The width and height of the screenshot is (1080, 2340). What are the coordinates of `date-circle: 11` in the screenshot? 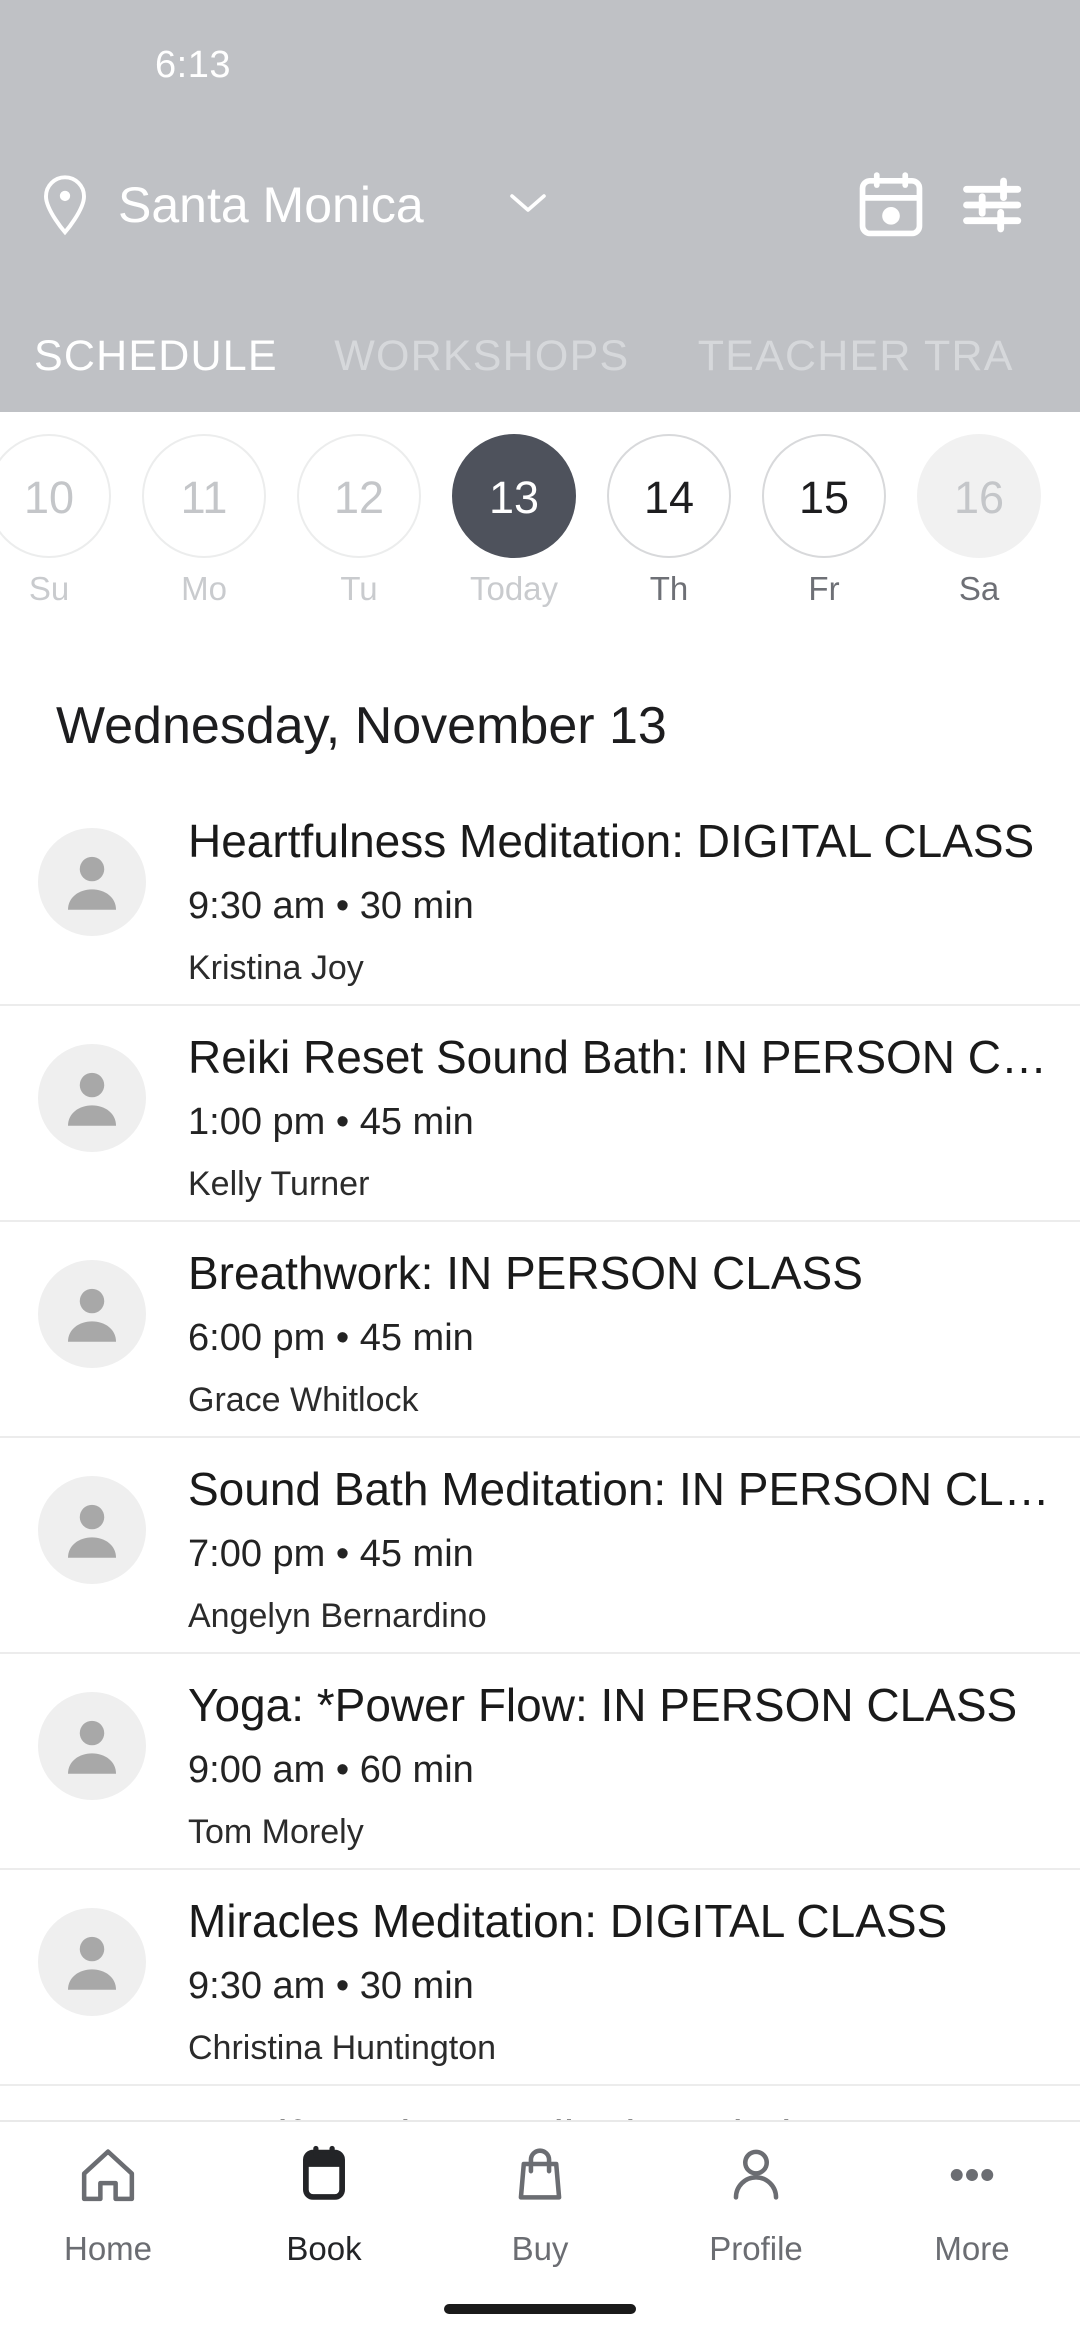 It's located at (204, 496).